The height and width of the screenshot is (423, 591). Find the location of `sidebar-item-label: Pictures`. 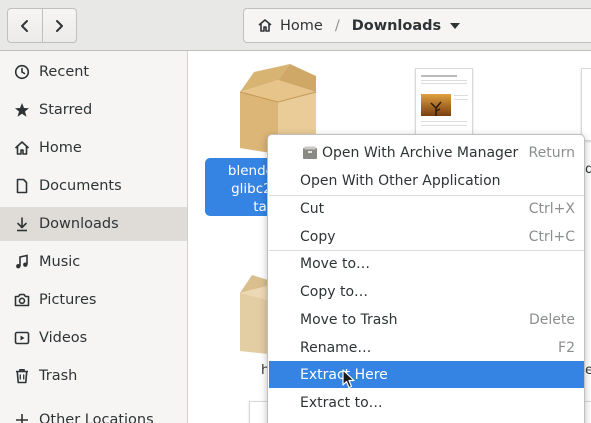

sidebar-item-label: Pictures is located at coordinates (68, 300).